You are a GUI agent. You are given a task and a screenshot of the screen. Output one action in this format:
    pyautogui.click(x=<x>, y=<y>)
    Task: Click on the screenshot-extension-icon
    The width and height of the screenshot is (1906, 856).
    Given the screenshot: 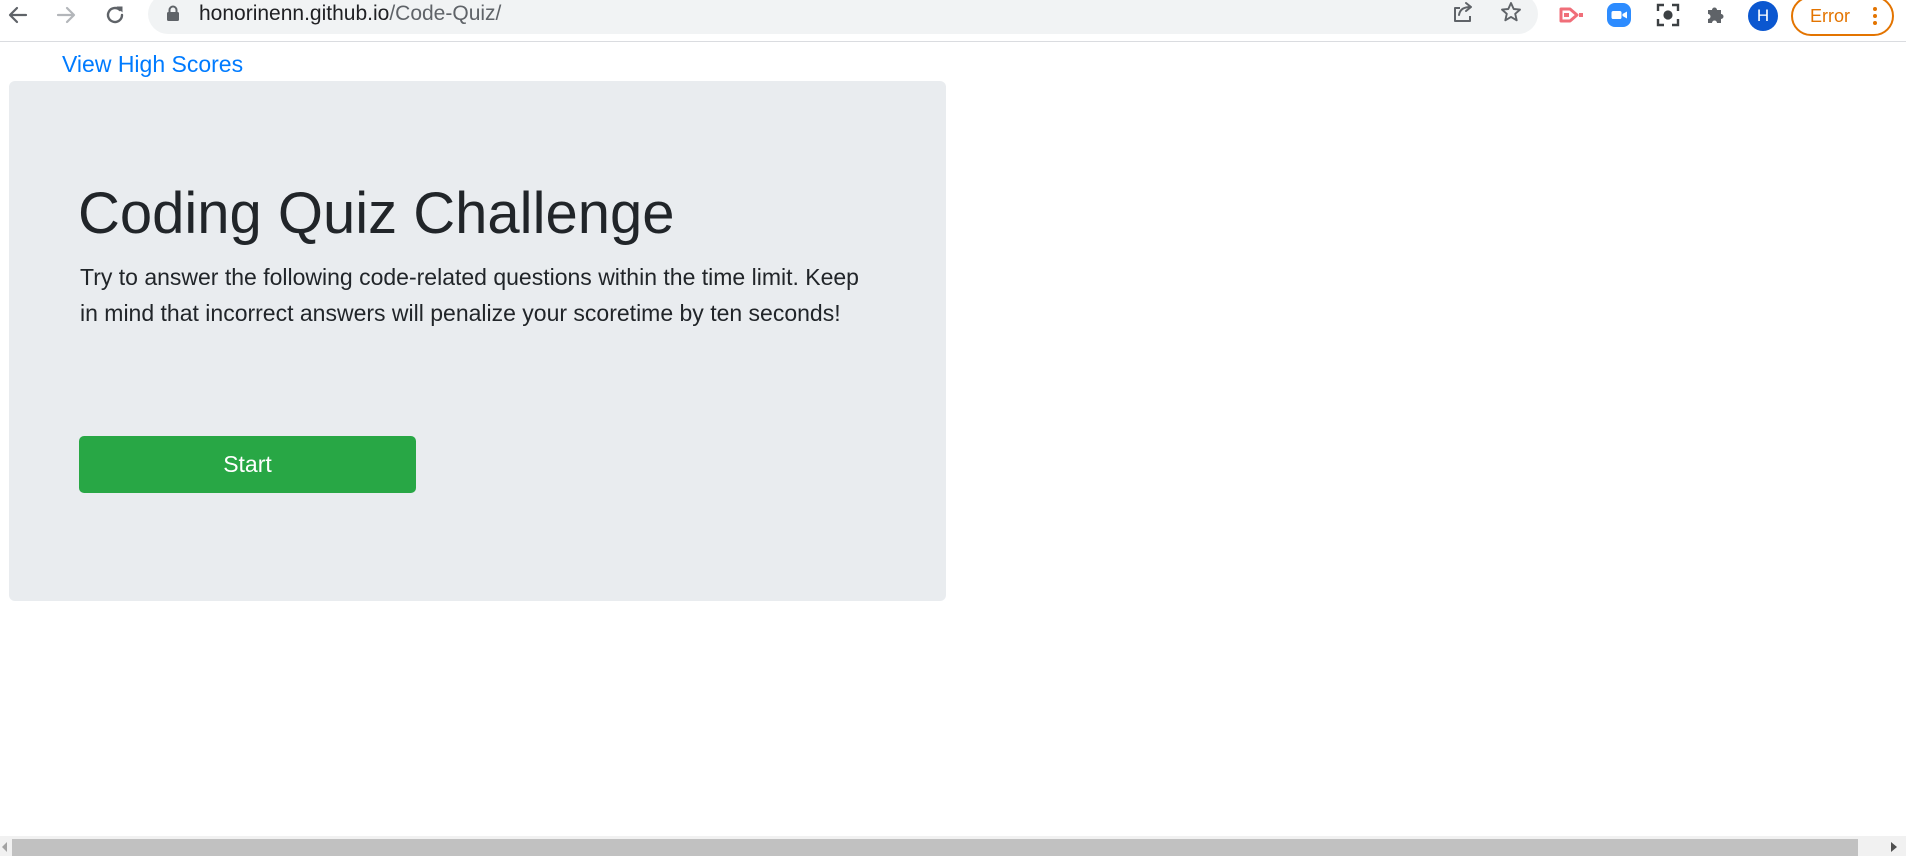 What is the action you would take?
    pyautogui.click(x=1668, y=15)
    